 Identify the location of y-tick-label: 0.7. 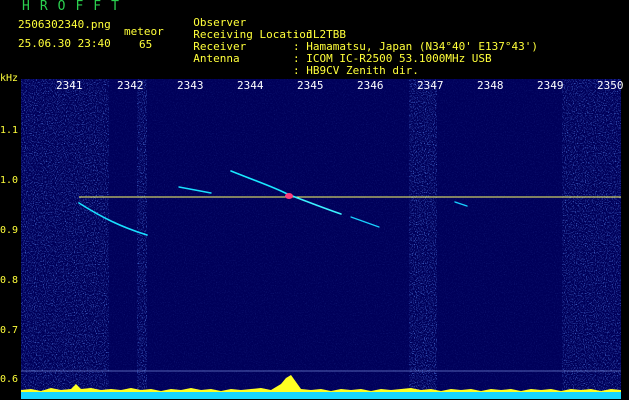
(9, 330).